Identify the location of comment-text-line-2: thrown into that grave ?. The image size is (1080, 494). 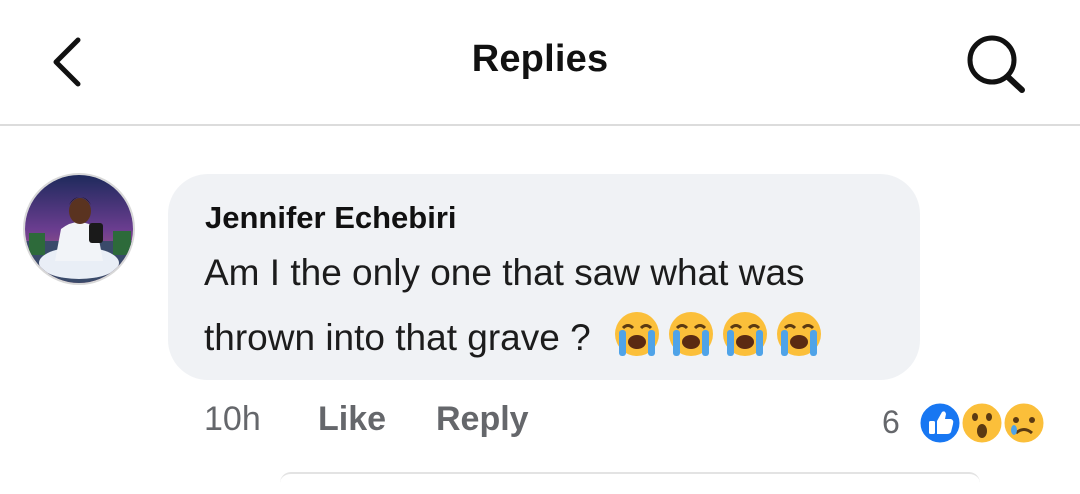
(514, 334).